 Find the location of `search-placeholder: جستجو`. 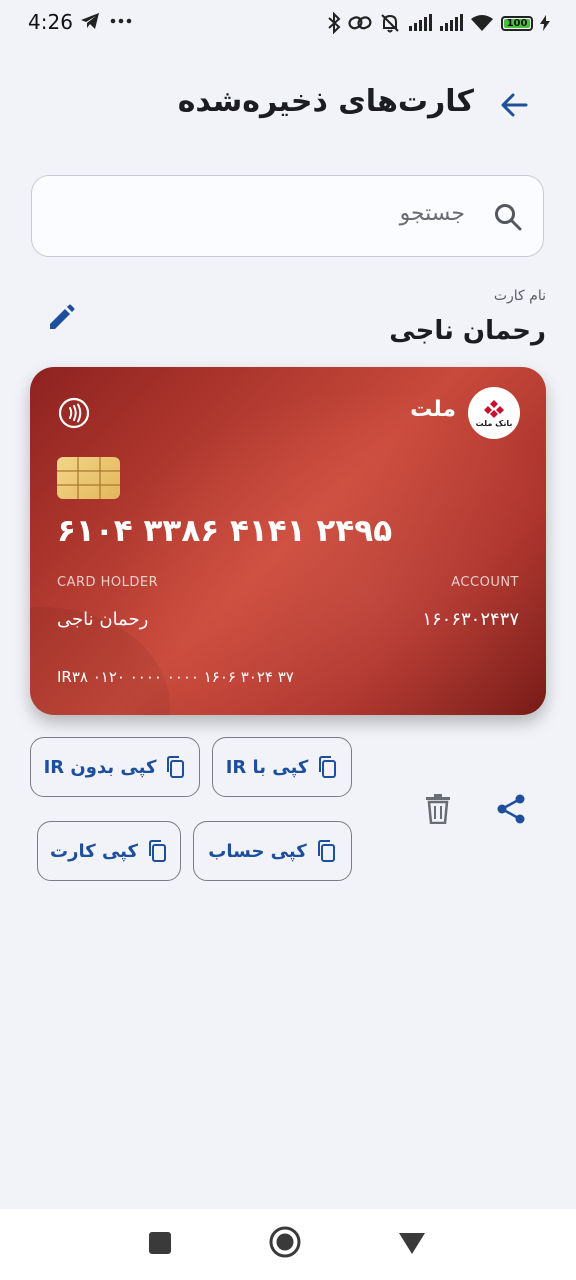

search-placeholder: جستجو is located at coordinates (432, 213).